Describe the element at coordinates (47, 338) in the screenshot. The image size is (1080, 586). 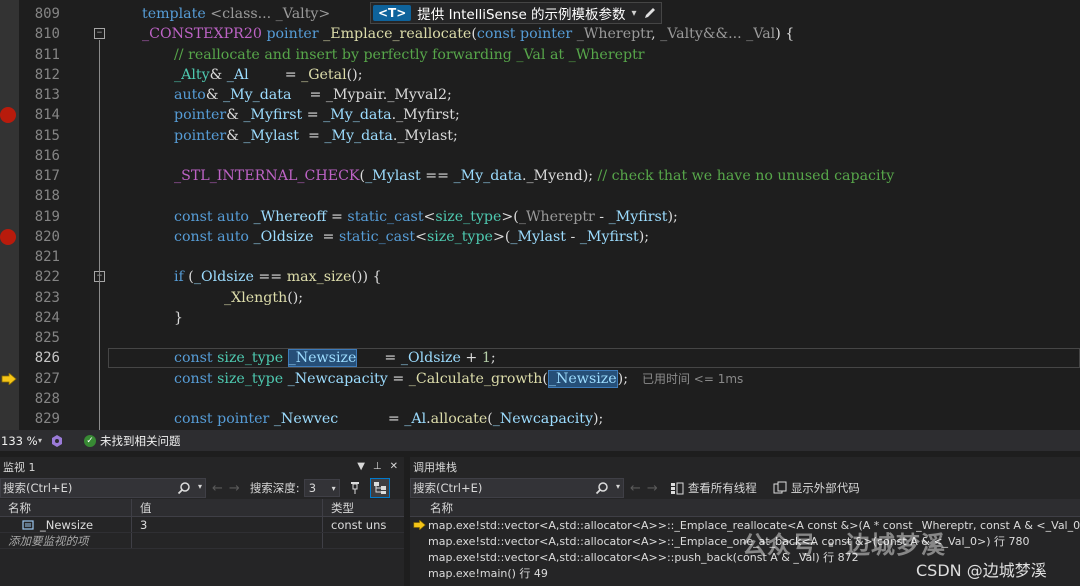
I see `line-number: 825` at that location.